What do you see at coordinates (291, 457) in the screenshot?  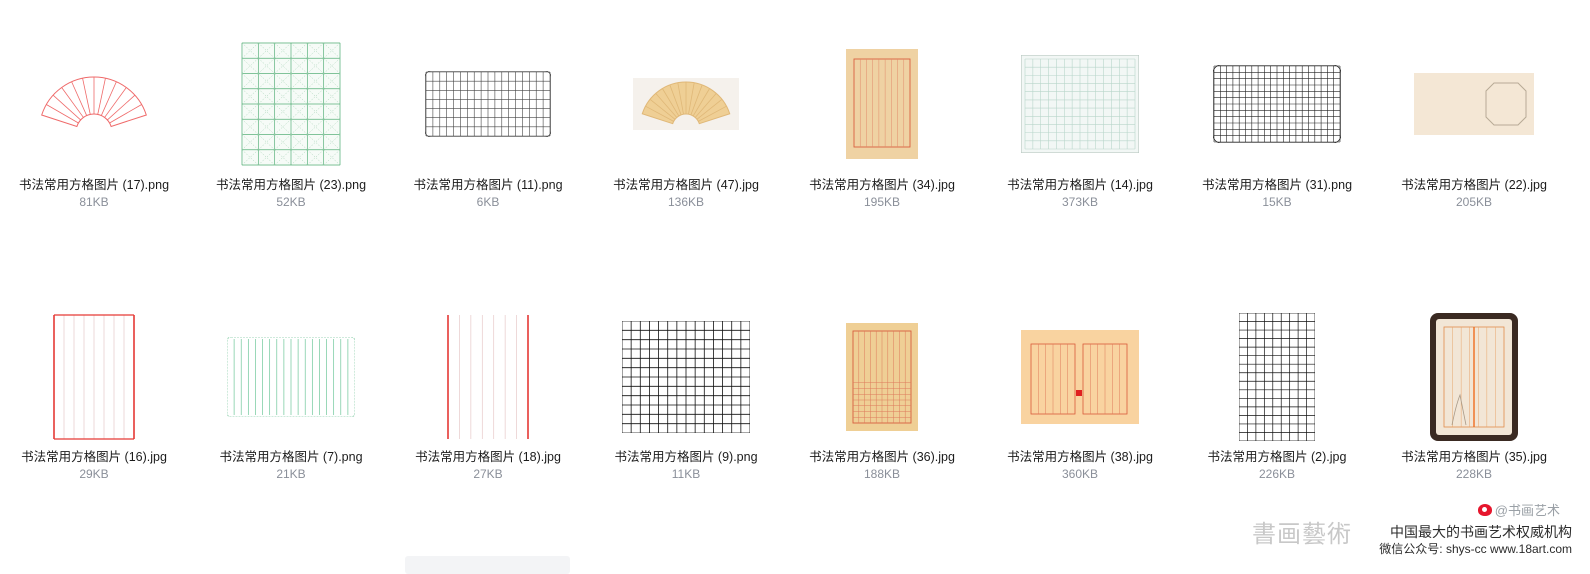 I see `file-name: 书法常用方格图片 (7).png` at bounding box center [291, 457].